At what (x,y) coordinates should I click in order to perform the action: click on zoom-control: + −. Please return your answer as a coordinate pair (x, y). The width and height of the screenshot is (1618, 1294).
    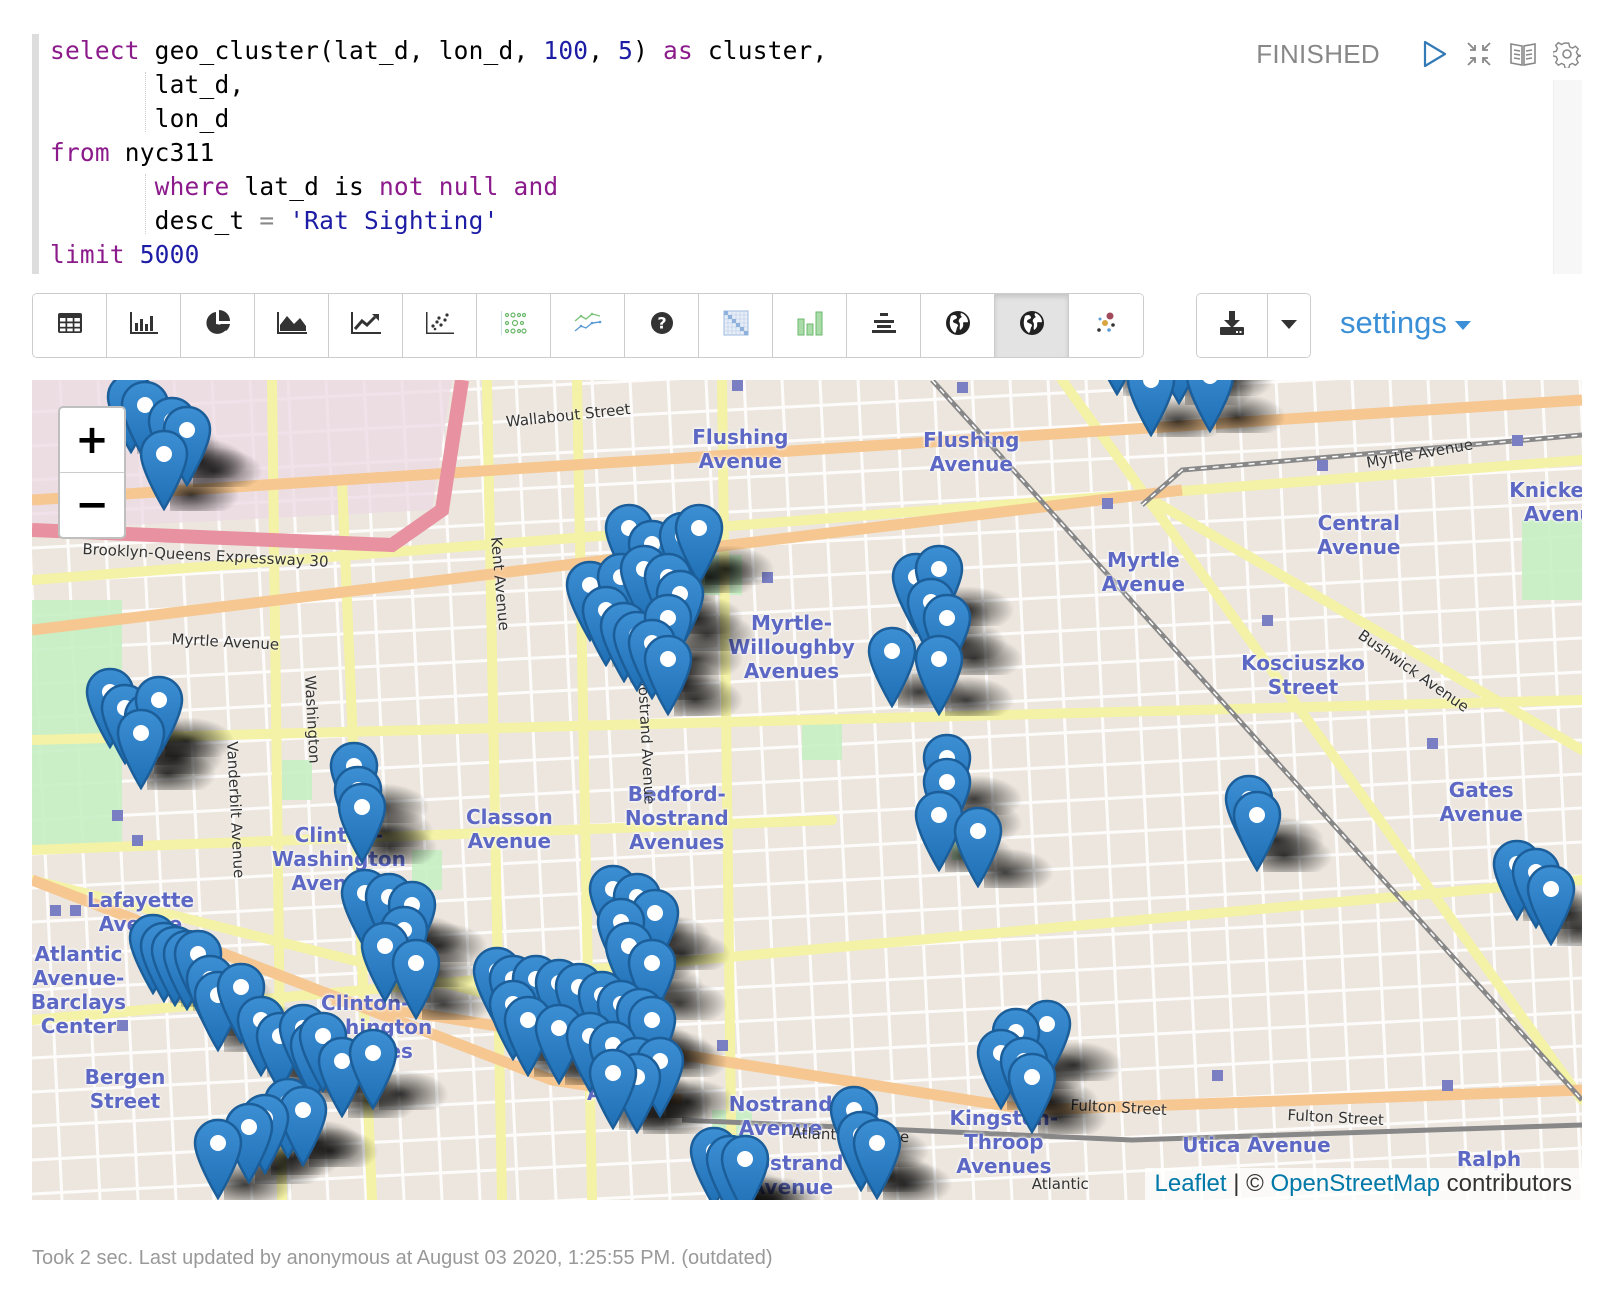
    Looking at the image, I should click on (92, 472).